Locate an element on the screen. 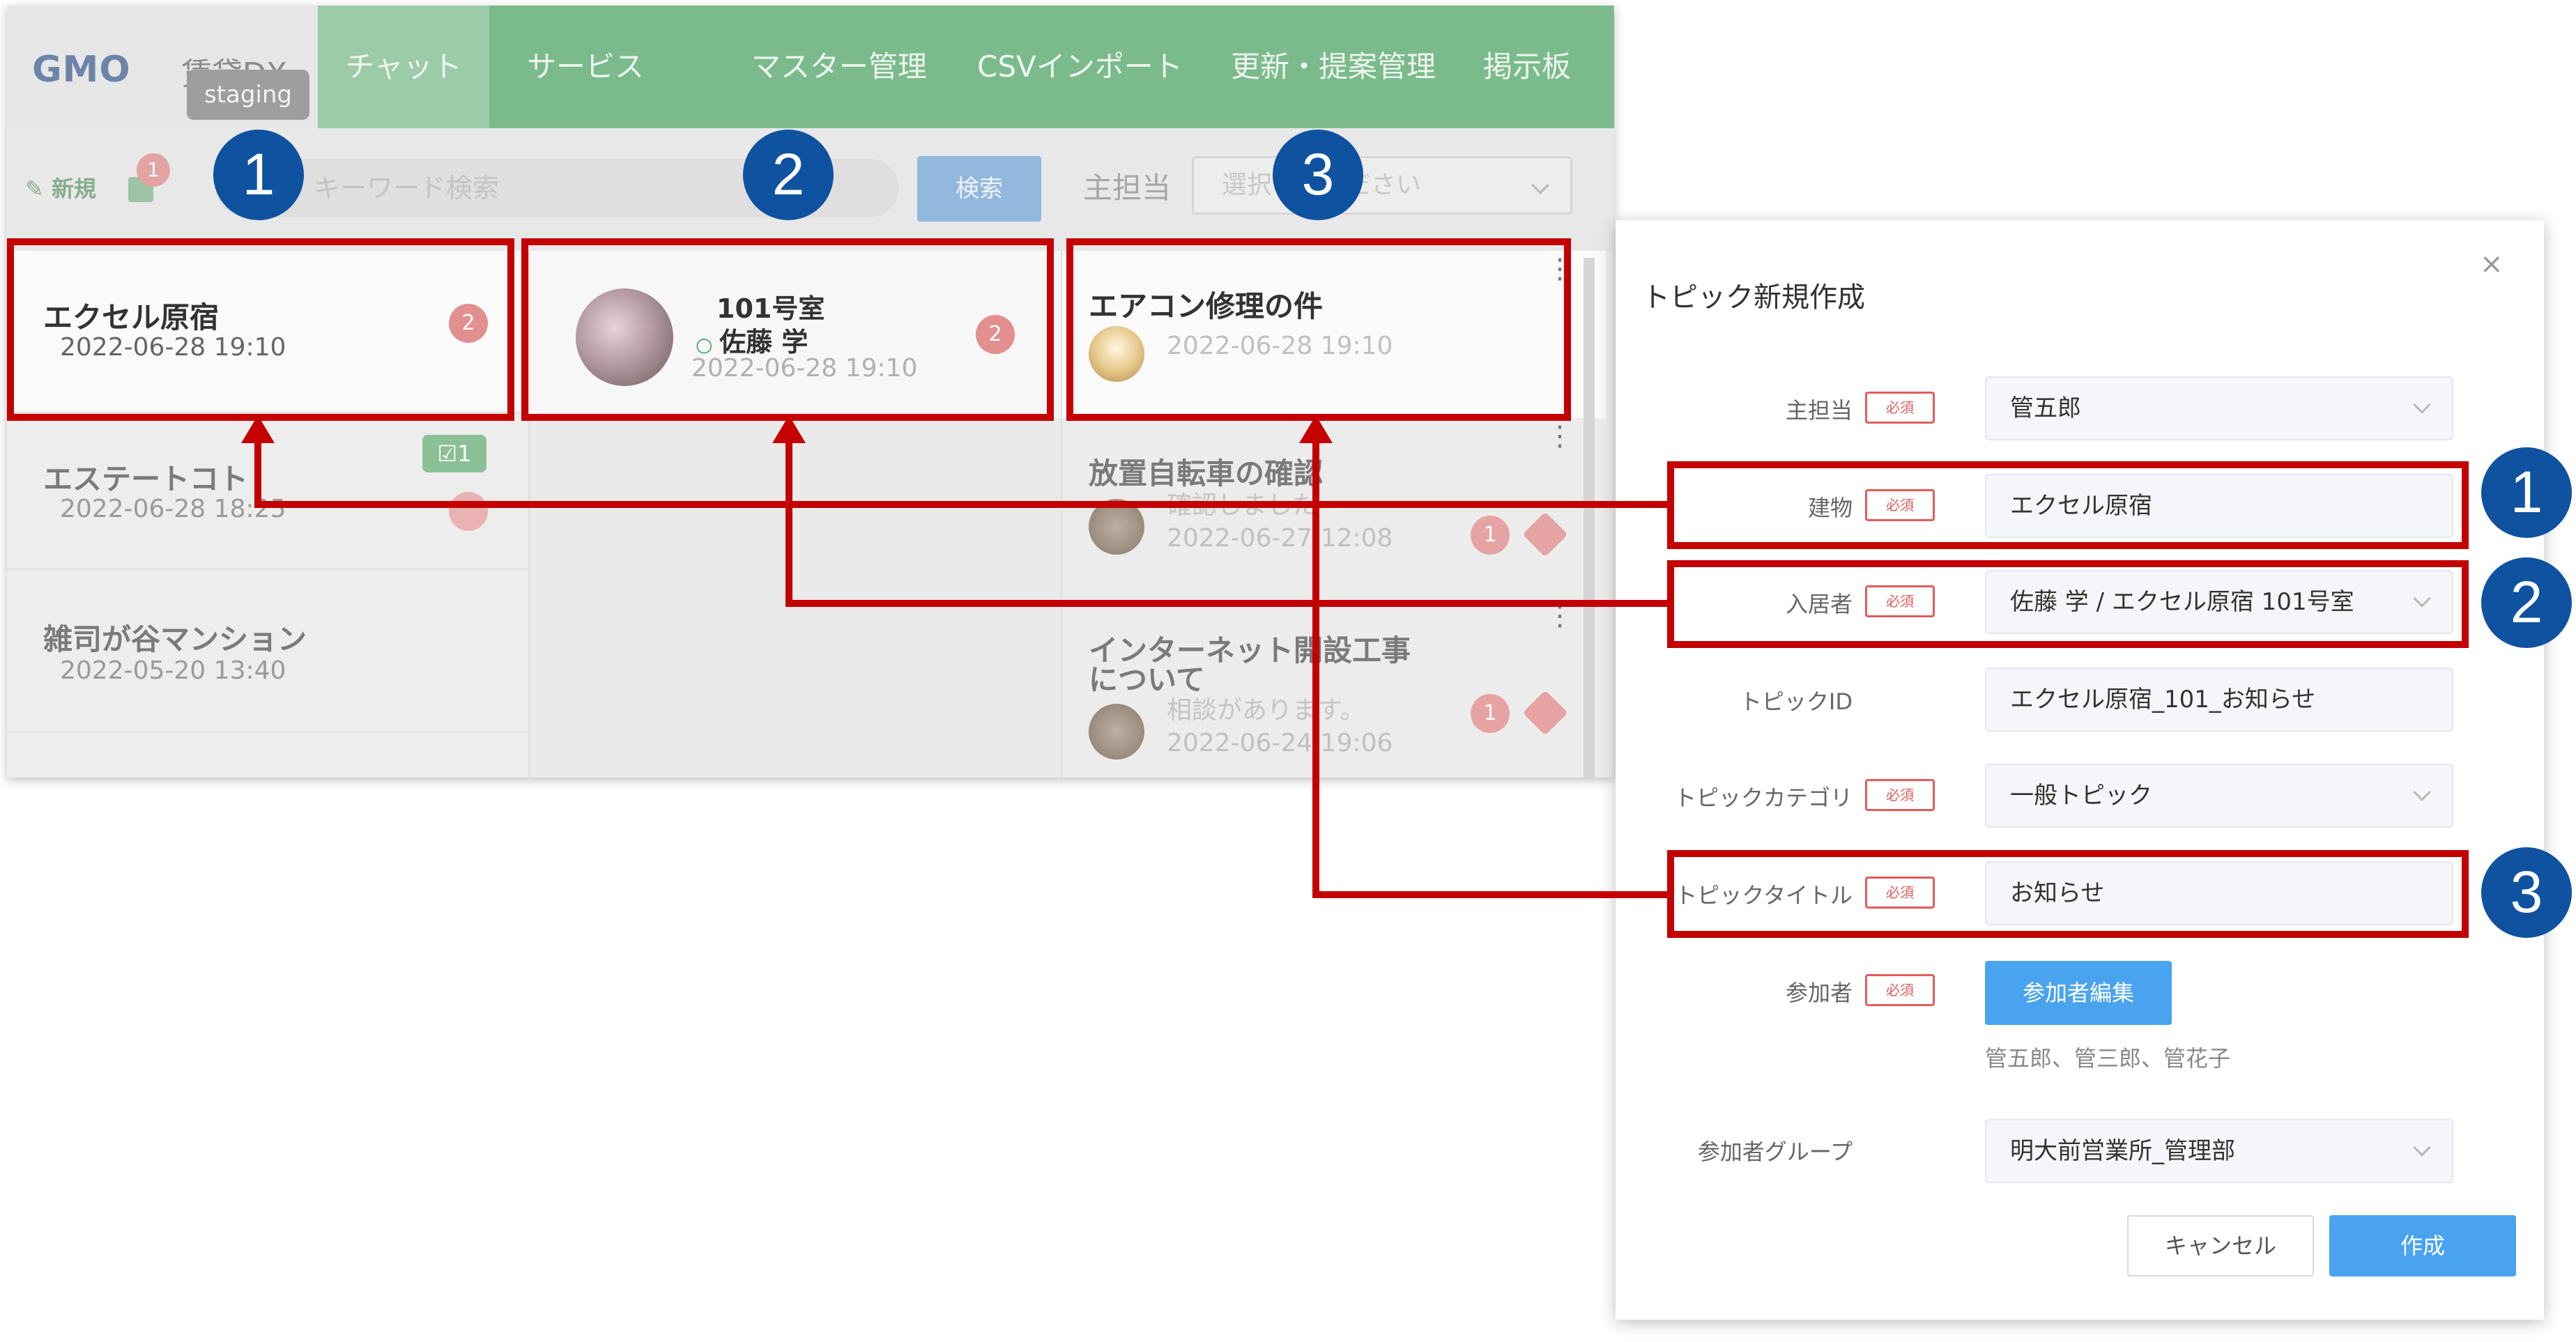  callout-1: 1 is located at coordinates (258, 175).